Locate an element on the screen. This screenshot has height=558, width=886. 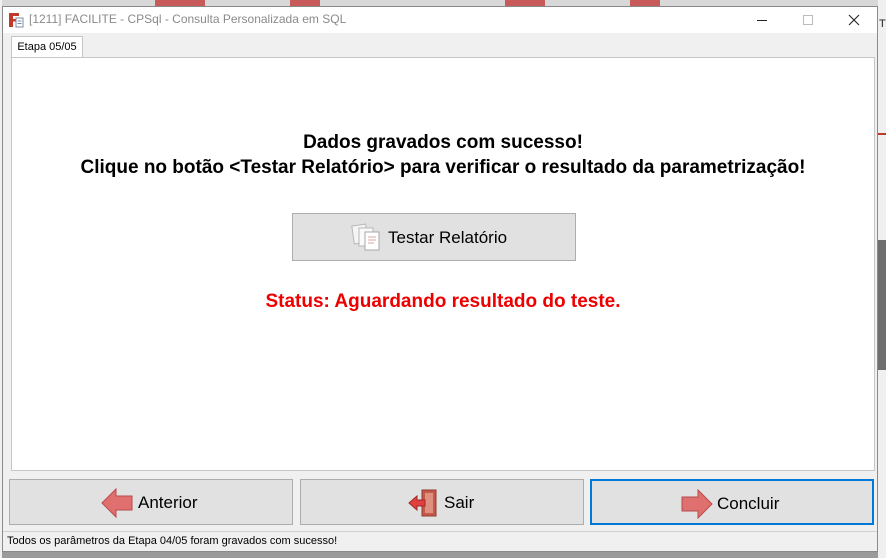
finish-button: Concluir is located at coordinates (732, 502).